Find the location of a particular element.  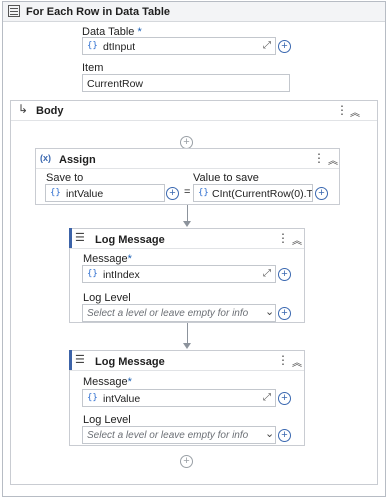

assign-title: Assign is located at coordinates (77, 160).